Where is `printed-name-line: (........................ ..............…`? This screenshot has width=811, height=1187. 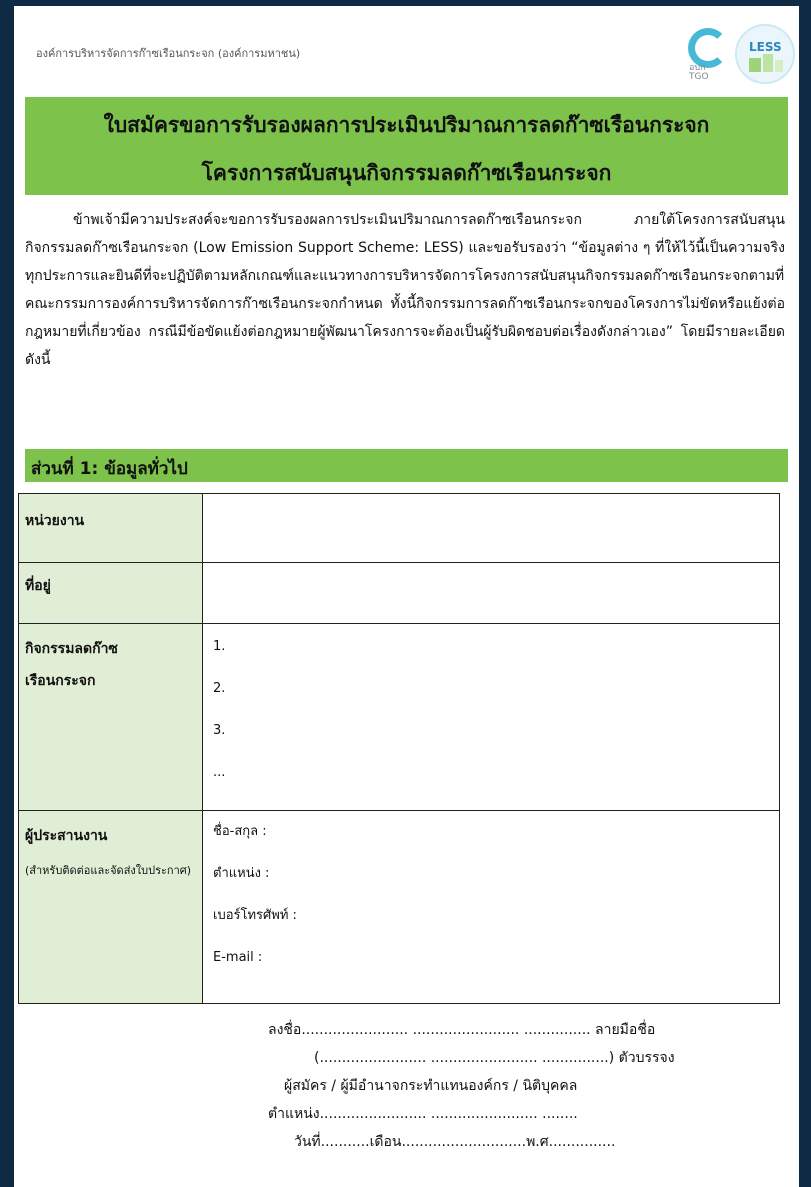
printed-name-line: (........................ ..............… is located at coordinates (464, 1058).